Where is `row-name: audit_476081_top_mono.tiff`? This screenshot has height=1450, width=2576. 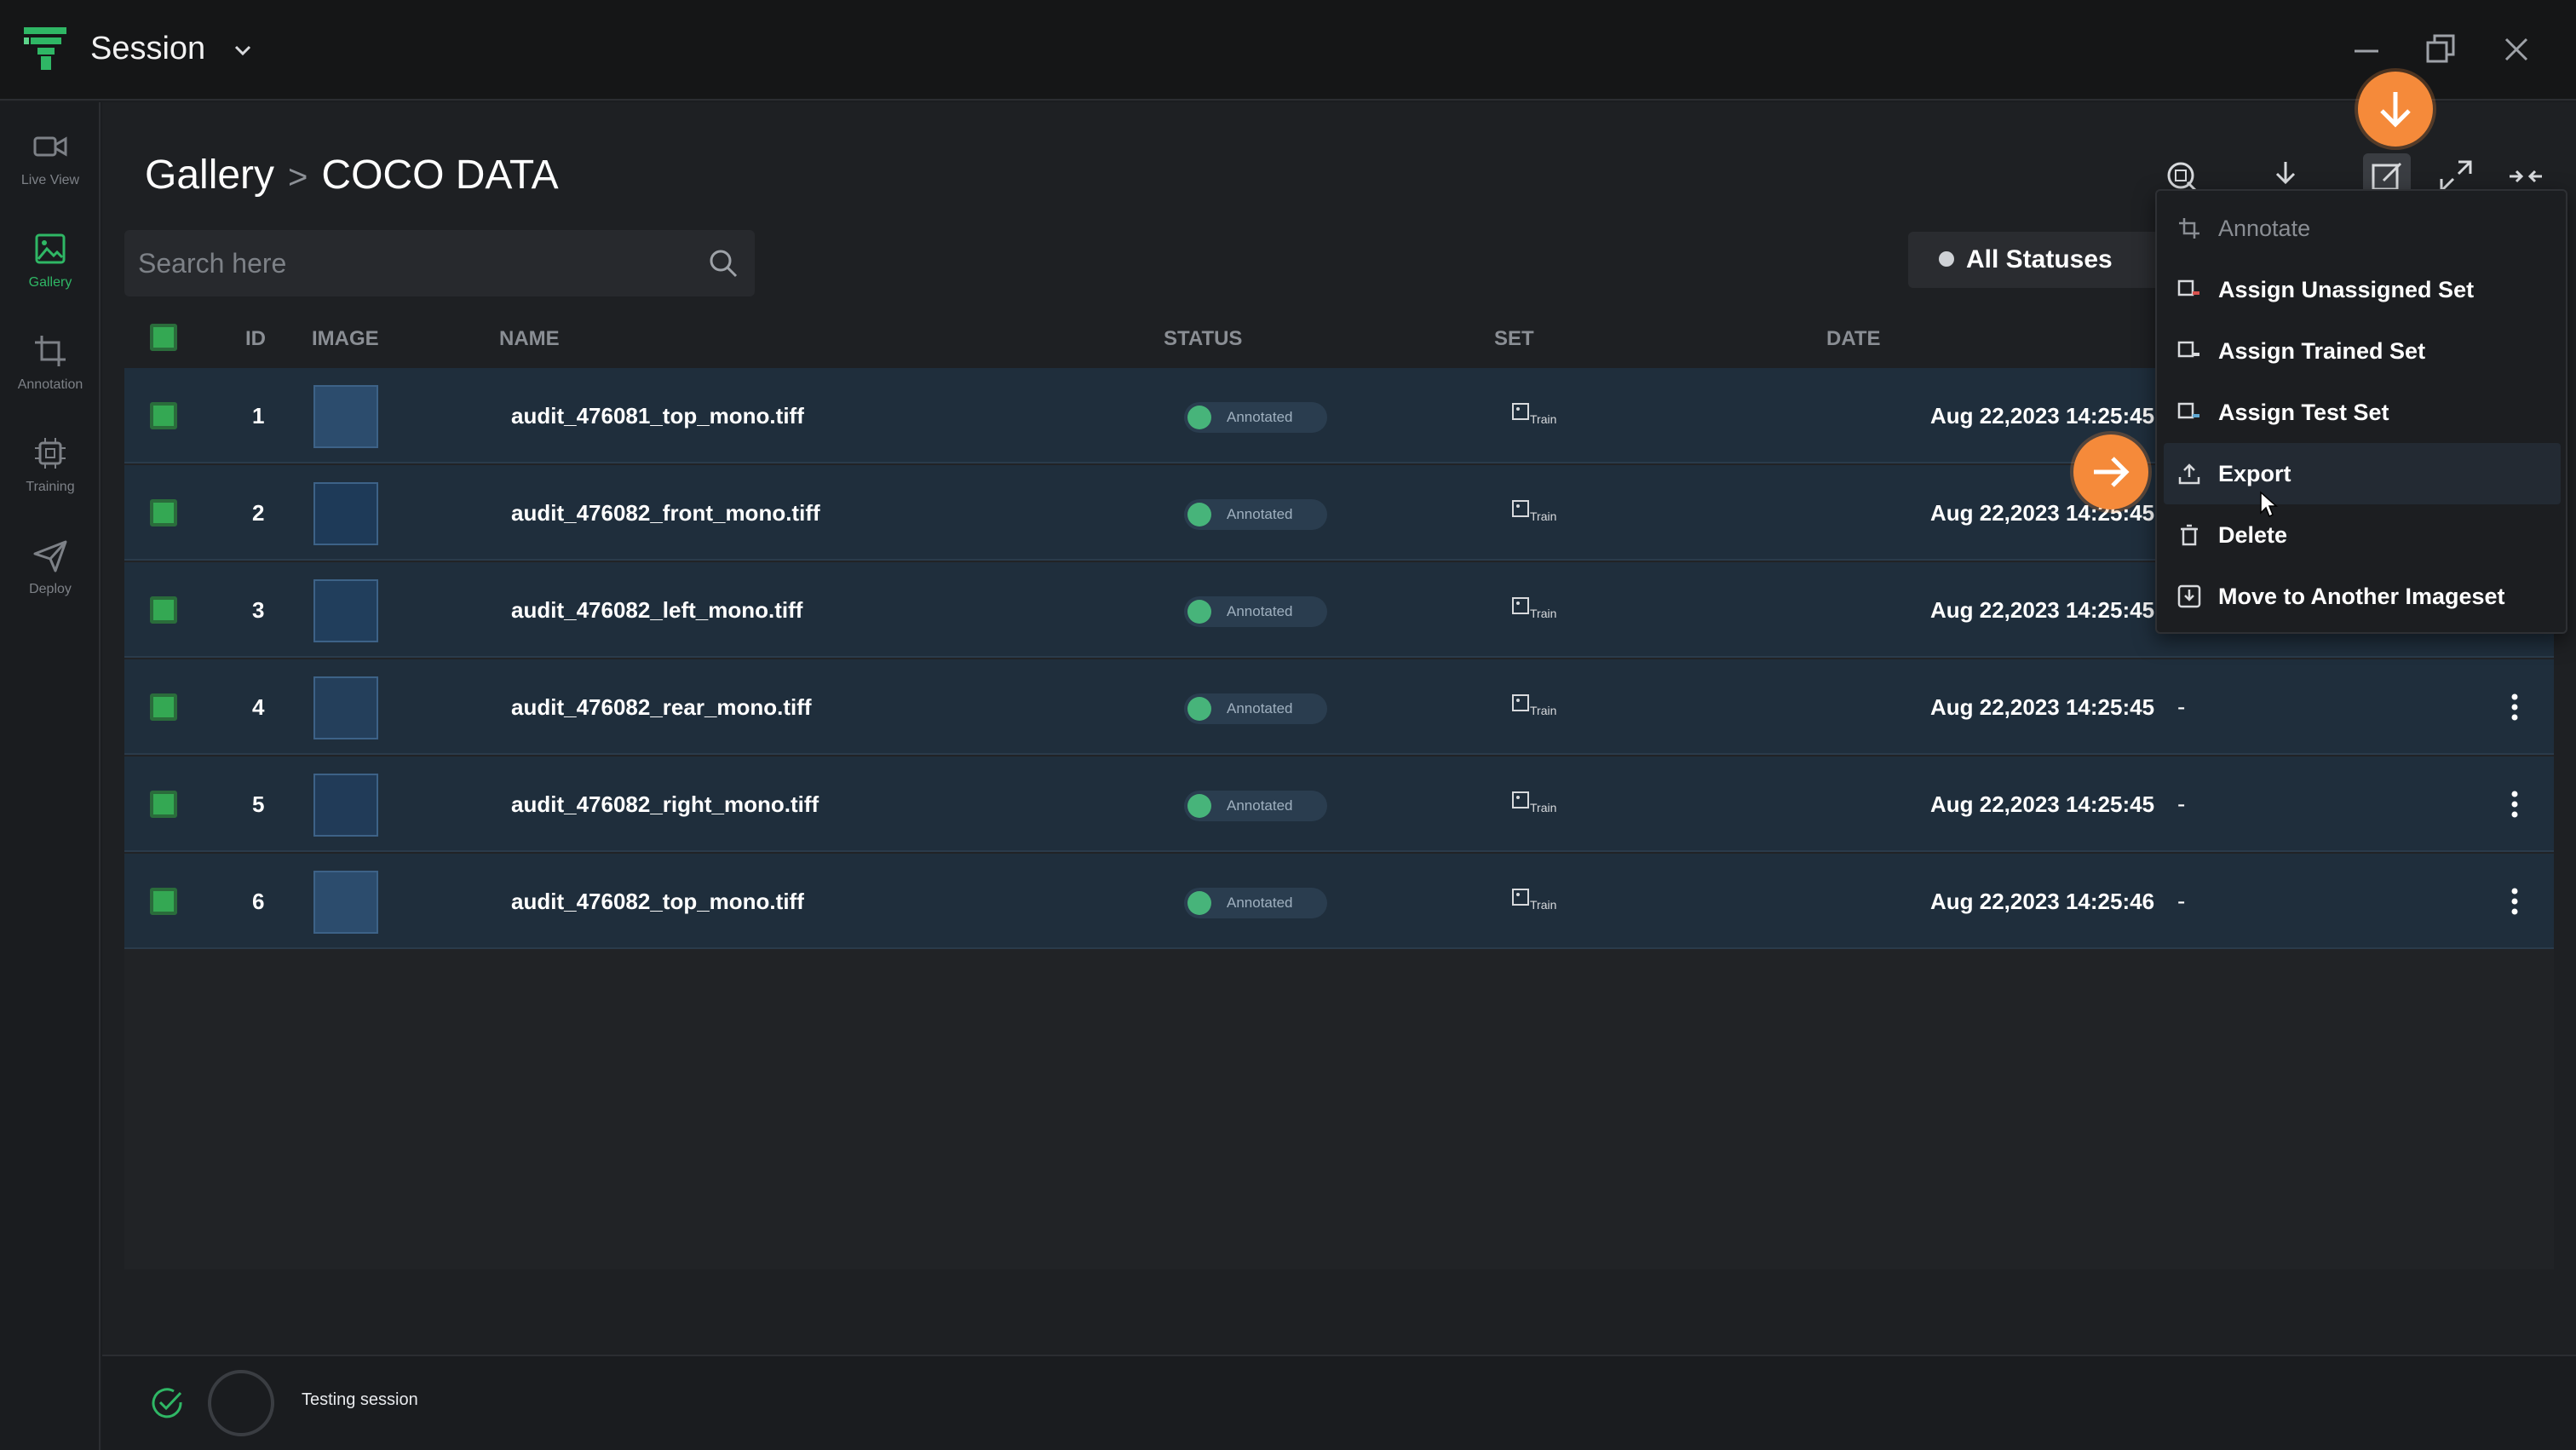
row-name: audit_476081_top_mono.tiff is located at coordinates (658, 415).